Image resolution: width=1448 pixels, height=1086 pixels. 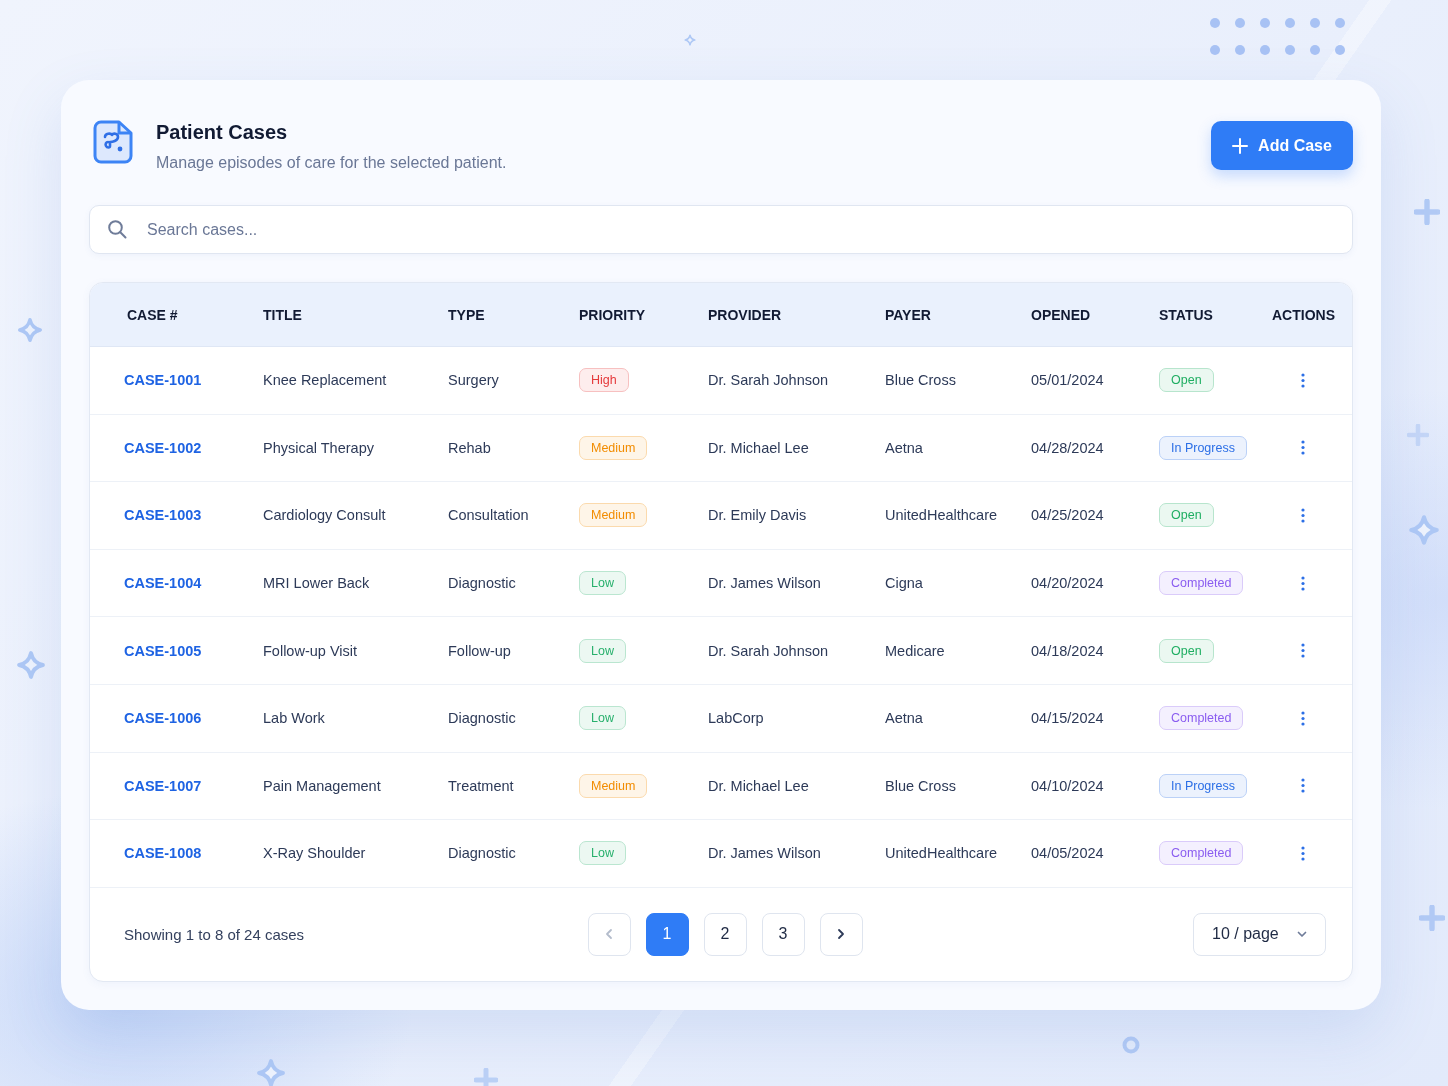 I want to click on case-link: CASE-1006, so click(x=163, y=718).